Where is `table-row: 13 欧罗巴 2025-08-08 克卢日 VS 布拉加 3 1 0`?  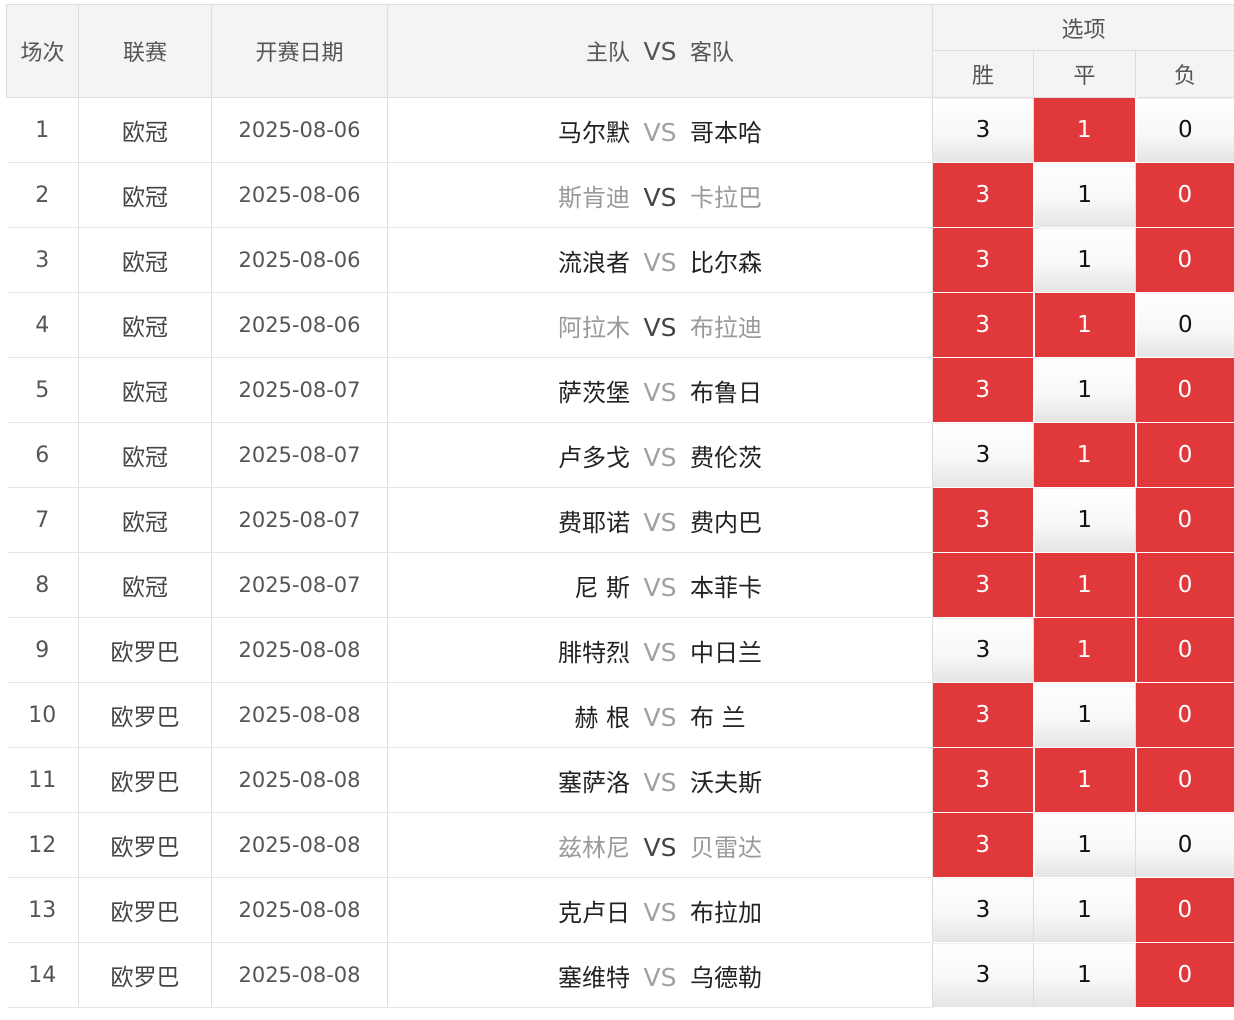 table-row: 13 欧罗巴 2025-08-08 克卢日 VS 布拉加 3 1 0 is located at coordinates (620, 910).